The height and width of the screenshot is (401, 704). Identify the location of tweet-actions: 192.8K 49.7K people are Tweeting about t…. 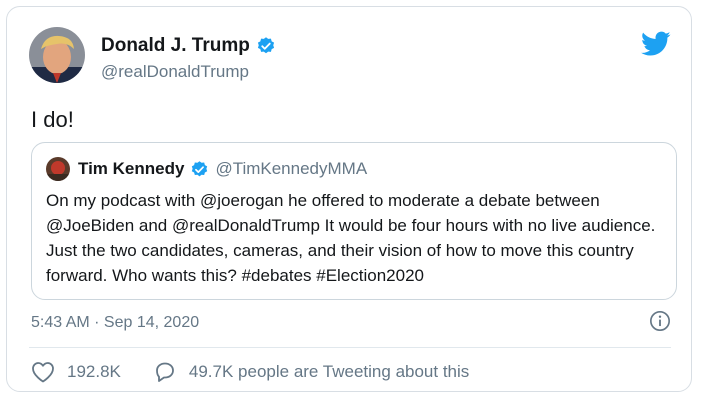
(250, 372).